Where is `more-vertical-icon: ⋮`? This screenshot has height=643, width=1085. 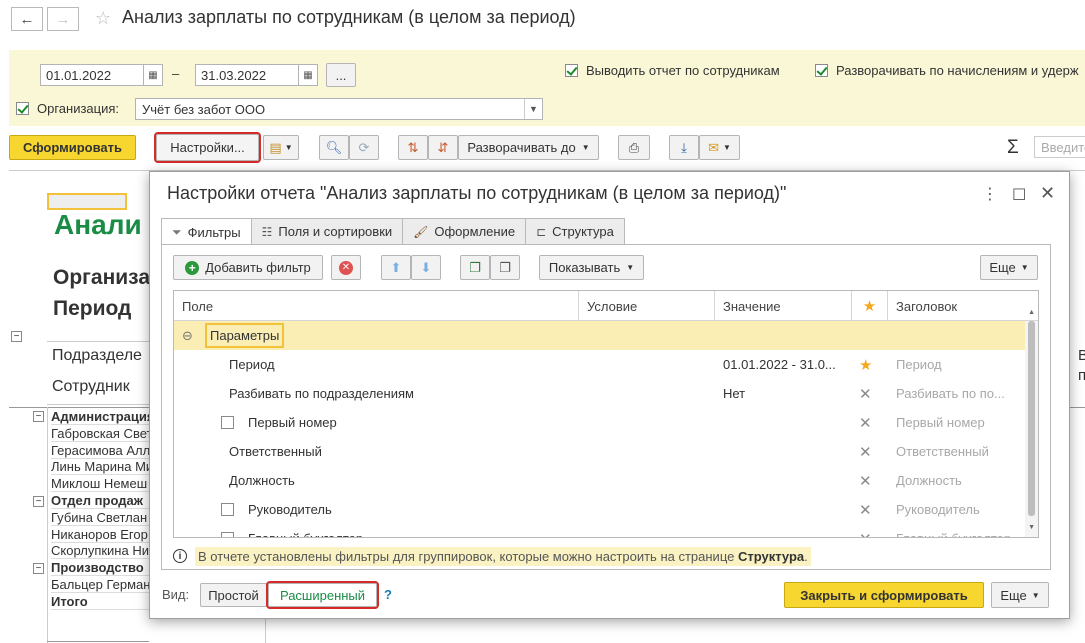 more-vertical-icon: ⋮ is located at coordinates (990, 194).